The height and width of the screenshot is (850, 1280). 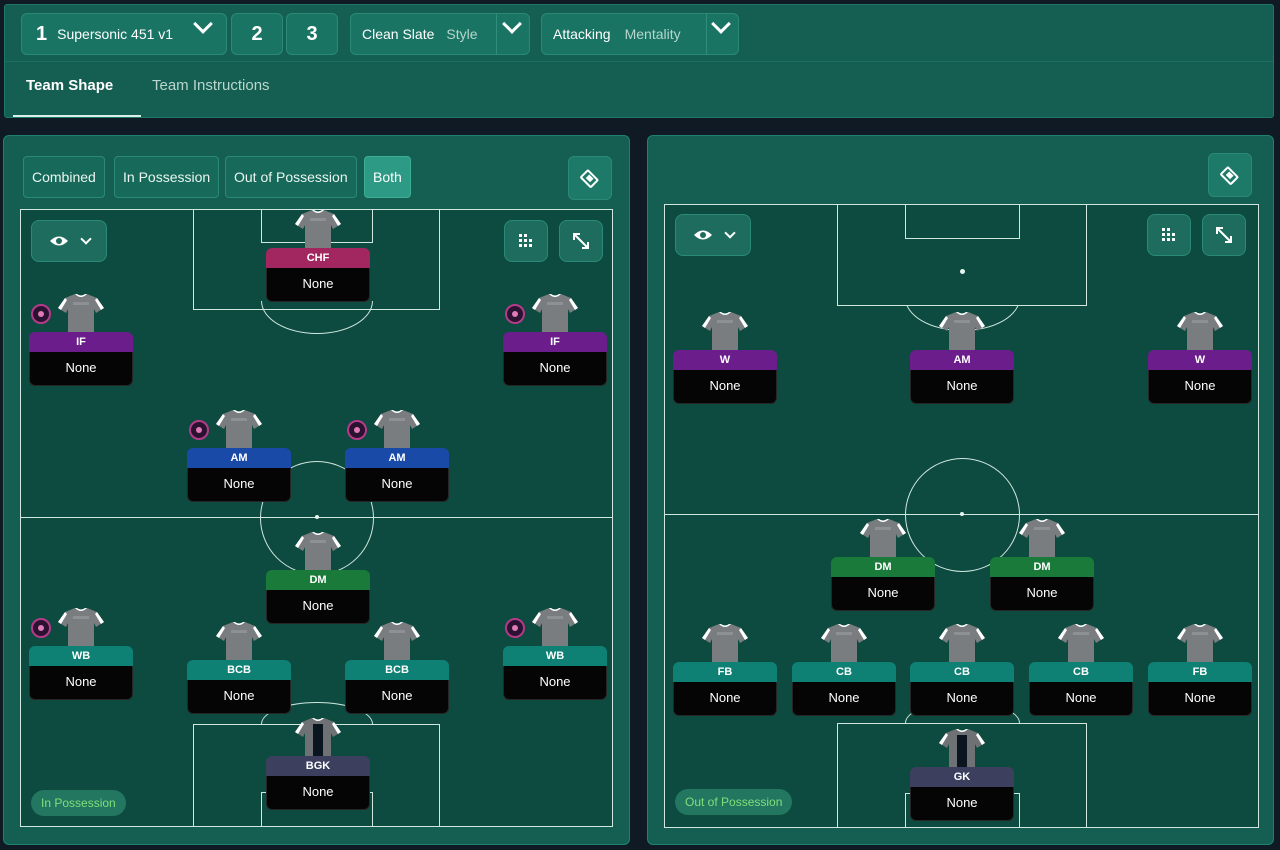 I want to click on goal-area-top, so click(x=962, y=222).